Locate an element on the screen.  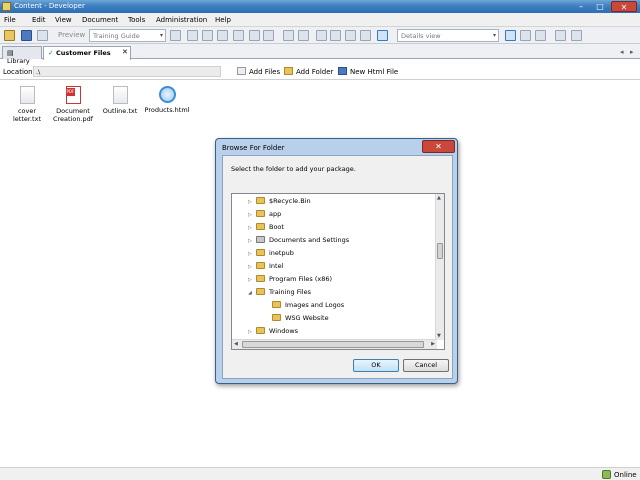
menu-tools: Tools is located at coordinates (136, 20).